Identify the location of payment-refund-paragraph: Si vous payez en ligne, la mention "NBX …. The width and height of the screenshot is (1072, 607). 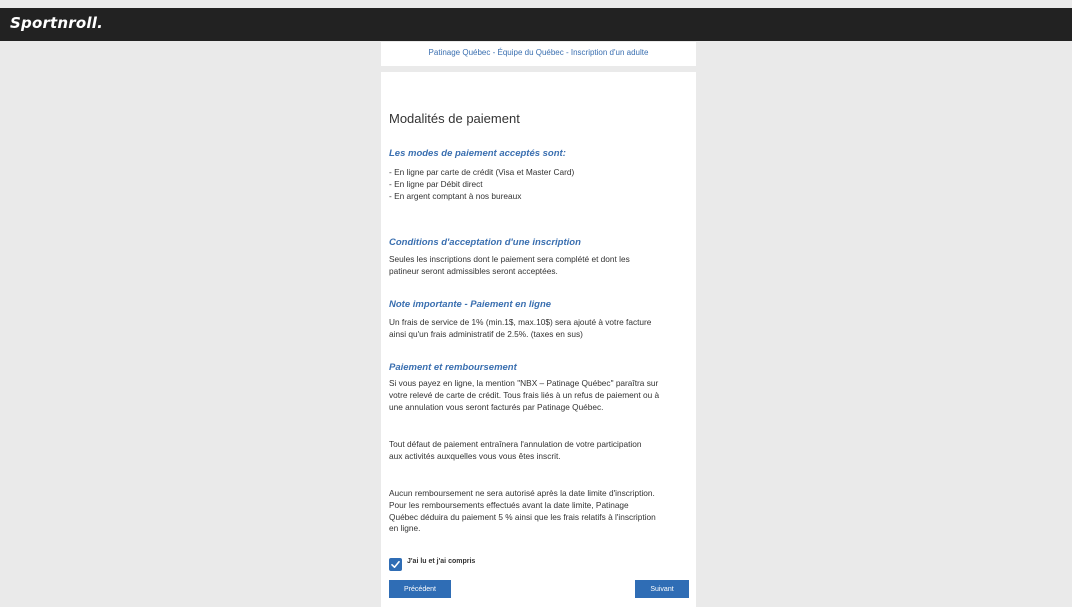
(539, 395).